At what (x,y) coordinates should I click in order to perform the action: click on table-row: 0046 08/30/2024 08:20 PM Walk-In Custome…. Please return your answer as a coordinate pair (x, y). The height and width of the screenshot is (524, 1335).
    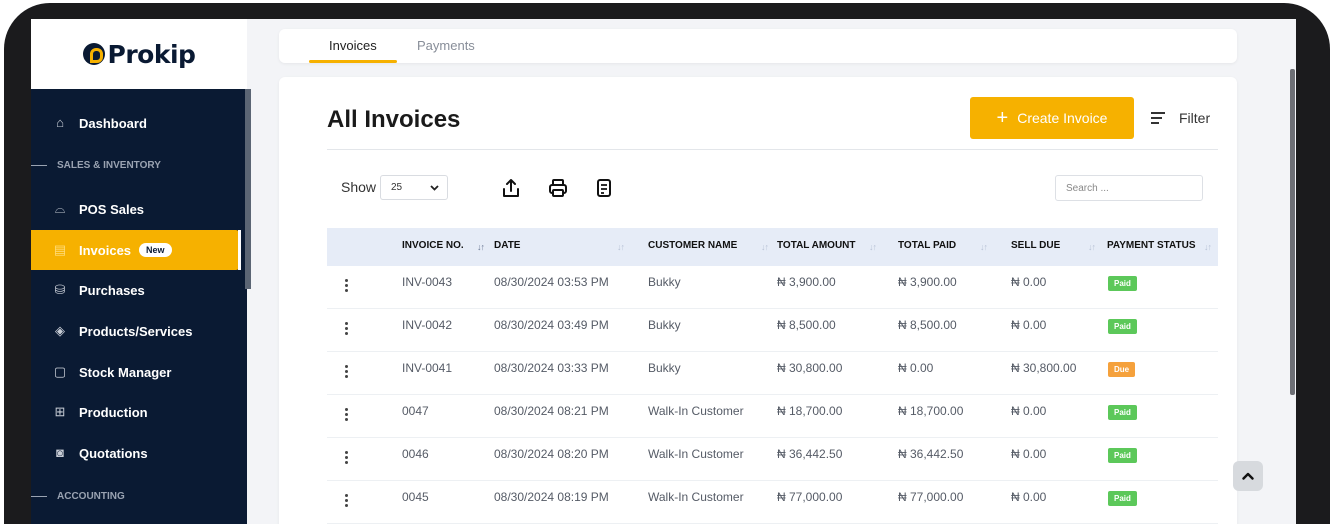
    Looking at the image, I should click on (772, 459).